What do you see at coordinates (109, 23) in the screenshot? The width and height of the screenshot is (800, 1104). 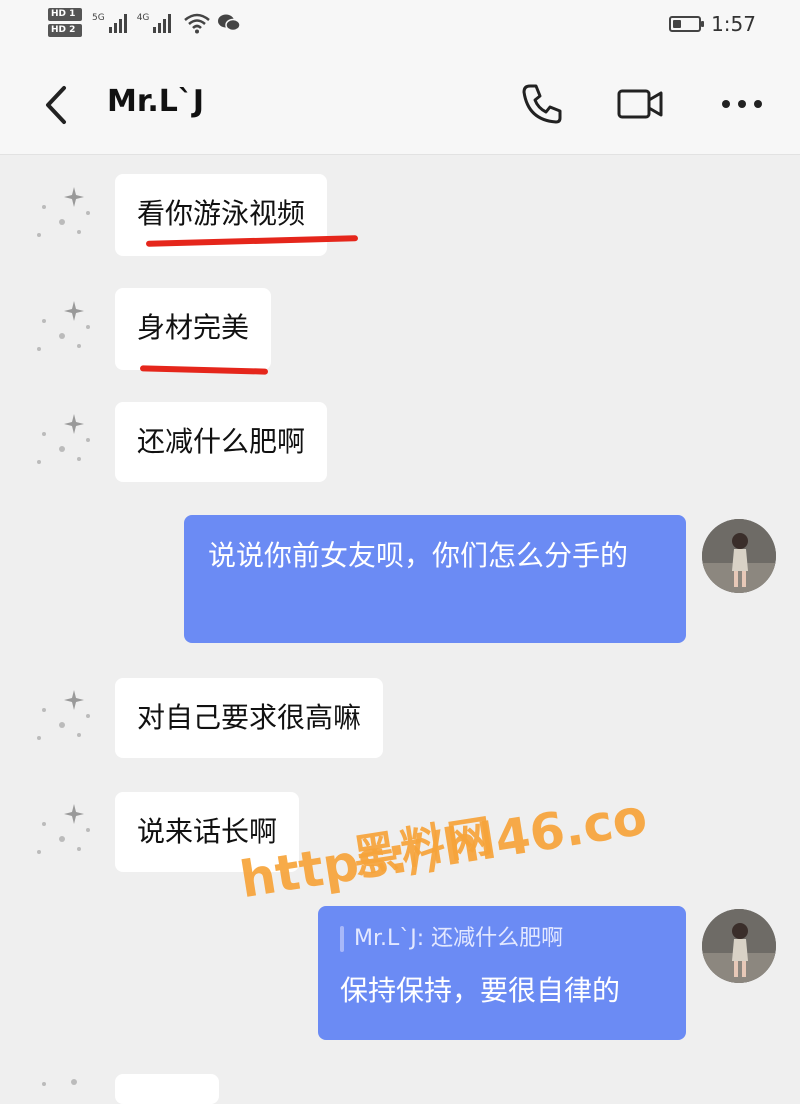 I see `signal-5g-icon: 5G` at bounding box center [109, 23].